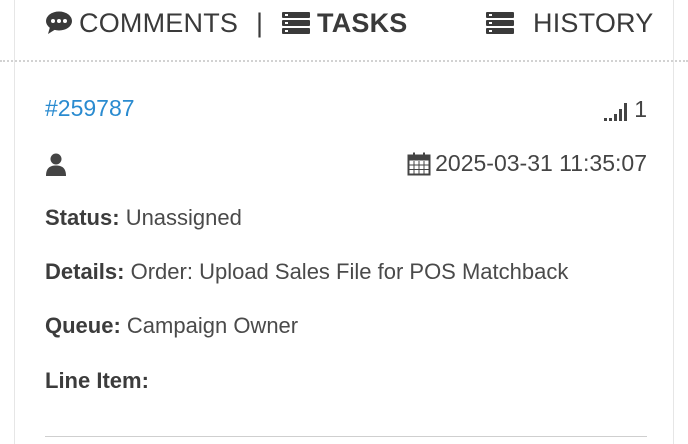 This screenshot has height=444, width=688. I want to click on signal-bars-icon, so click(617, 110).